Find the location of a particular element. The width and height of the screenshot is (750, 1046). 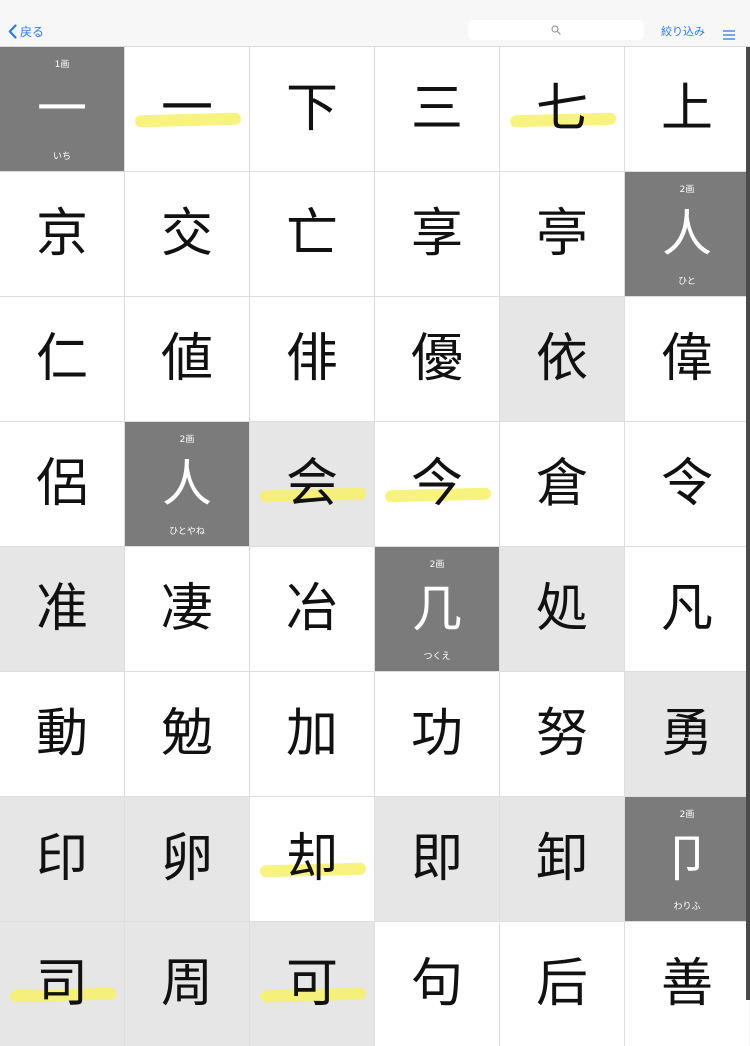

back-label: 戻る is located at coordinates (32, 31).